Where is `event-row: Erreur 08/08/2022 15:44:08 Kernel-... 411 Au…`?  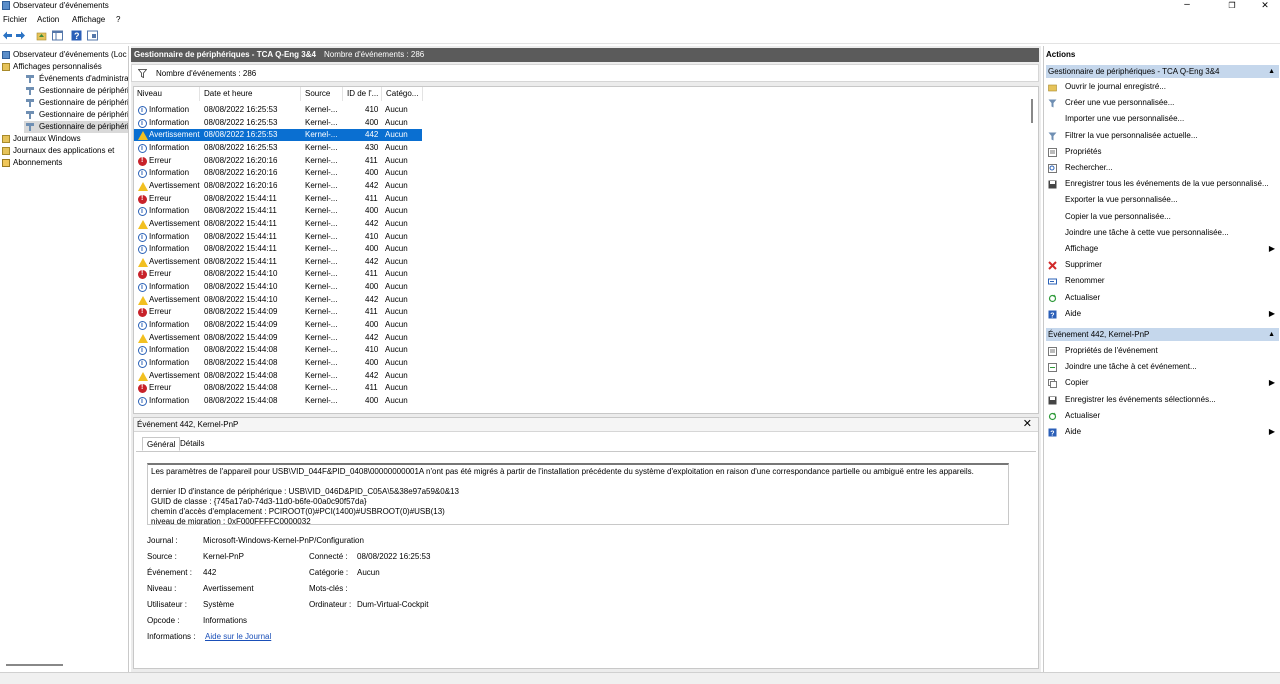
event-row: Erreur 08/08/2022 15:44:08 Kernel-... 411 Au… is located at coordinates (278, 388).